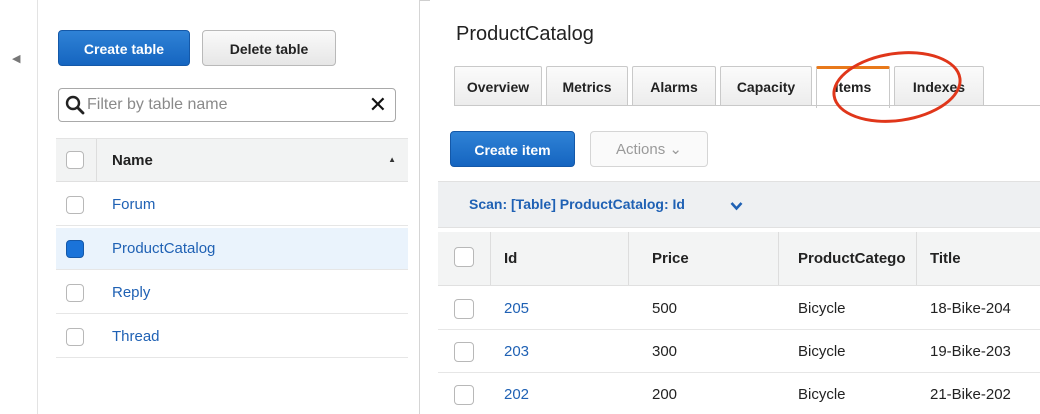  Describe the element at coordinates (124, 48) in the screenshot. I see `create-table-button: Create table` at that location.